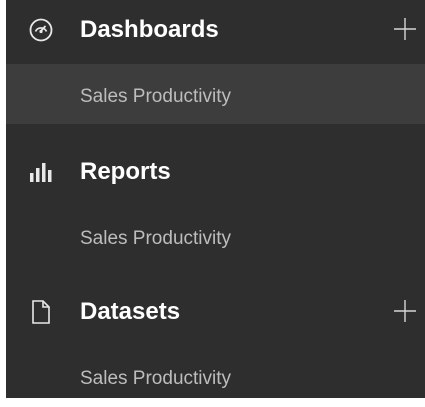 The width and height of the screenshot is (425, 407). I want to click on section-header-dashboards: Dashboards, so click(215, 30).